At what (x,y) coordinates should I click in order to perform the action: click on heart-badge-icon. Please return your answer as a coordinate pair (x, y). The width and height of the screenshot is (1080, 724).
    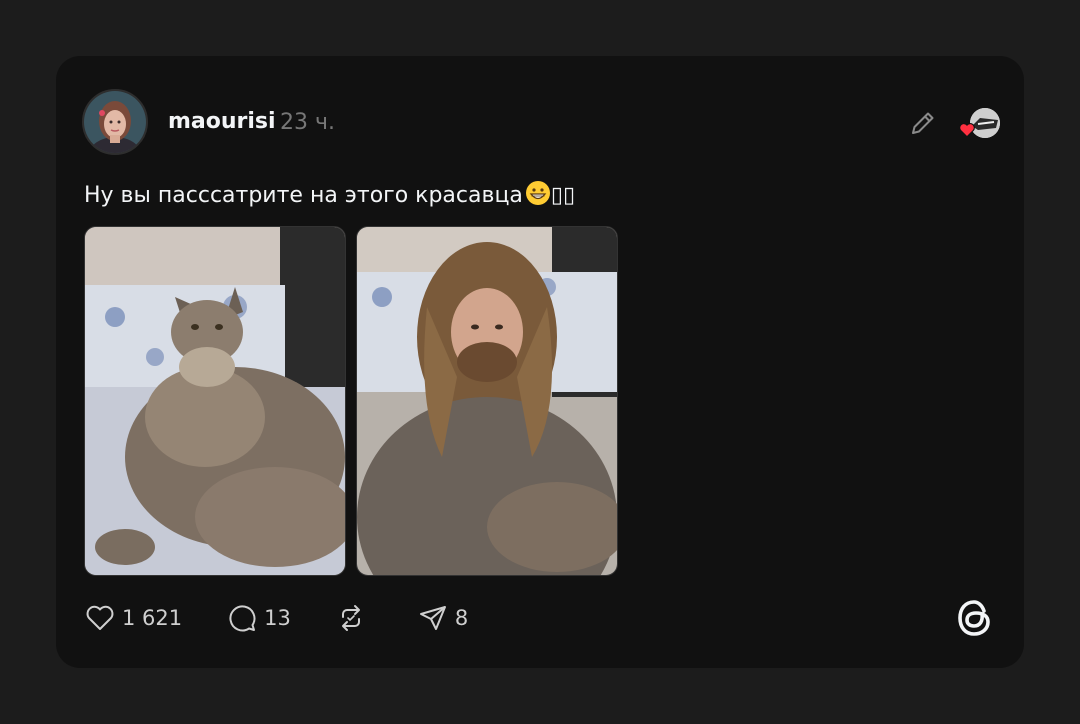
    Looking at the image, I should click on (967, 130).